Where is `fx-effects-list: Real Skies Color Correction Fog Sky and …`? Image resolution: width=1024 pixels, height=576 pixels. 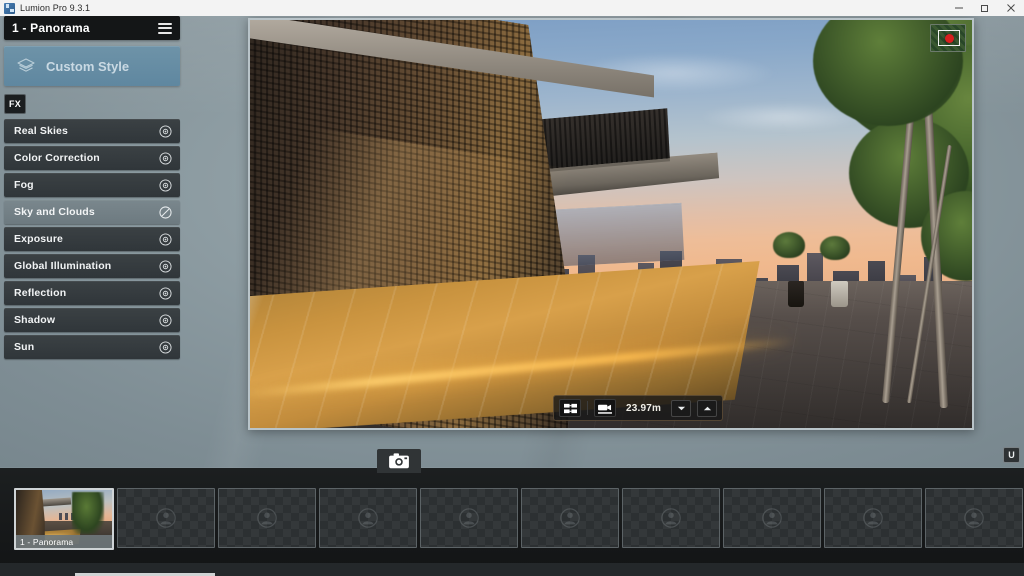 fx-effects-list: Real Skies Color Correction Fog Sky and … is located at coordinates (92, 239).